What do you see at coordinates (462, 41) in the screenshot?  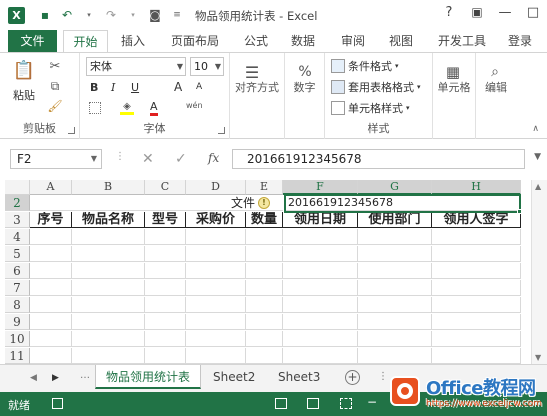 I see `tab-developer: 开发工具` at bounding box center [462, 41].